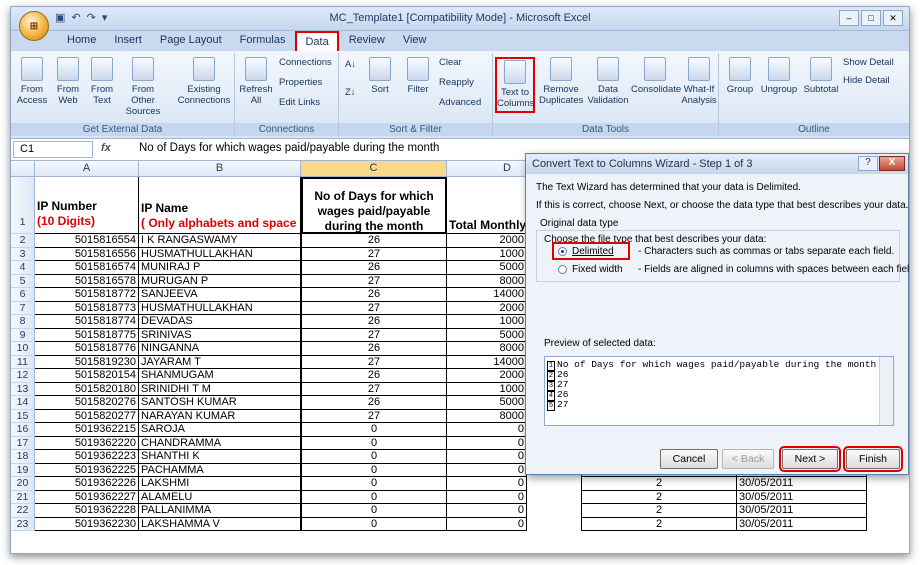  Describe the element at coordinates (220, 457) in the screenshot. I see `cell-ip-name: SHANTHI K` at that location.